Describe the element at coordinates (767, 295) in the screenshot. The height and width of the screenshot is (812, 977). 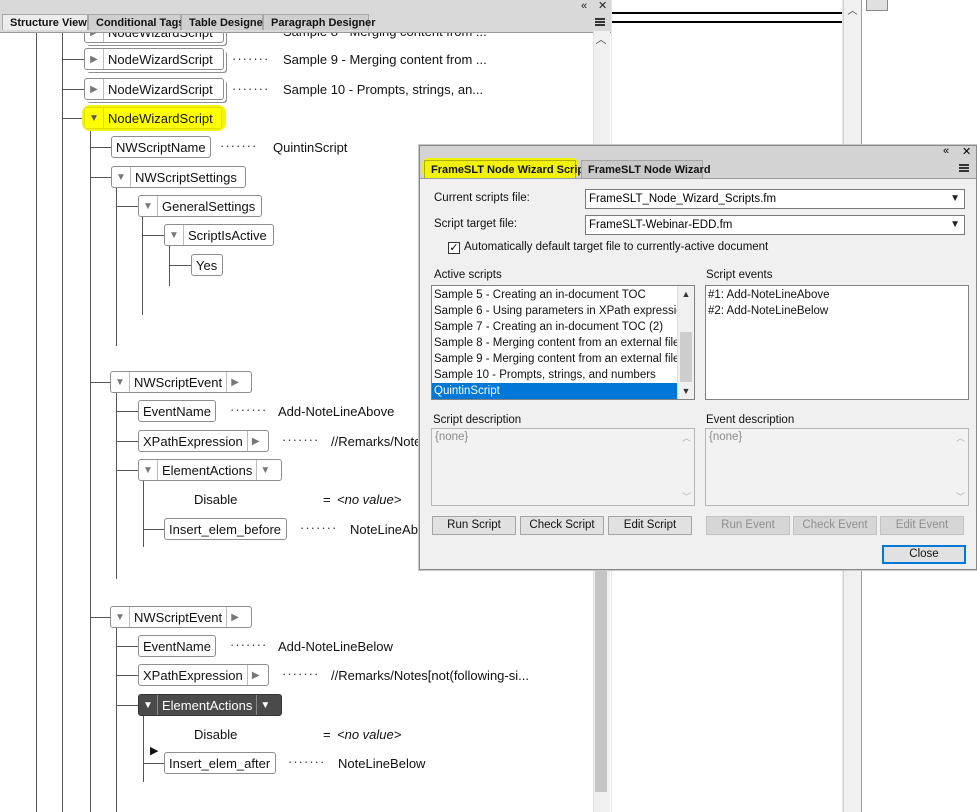
I see `list-item: #1: Add-NoteLineAbove` at that location.